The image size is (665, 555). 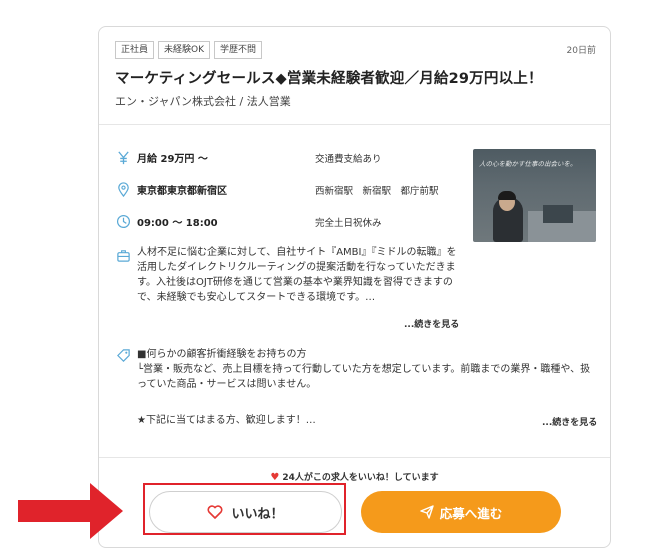 I want to click on apply-button-label: 応募へ進む, so click(x=471, y=513).